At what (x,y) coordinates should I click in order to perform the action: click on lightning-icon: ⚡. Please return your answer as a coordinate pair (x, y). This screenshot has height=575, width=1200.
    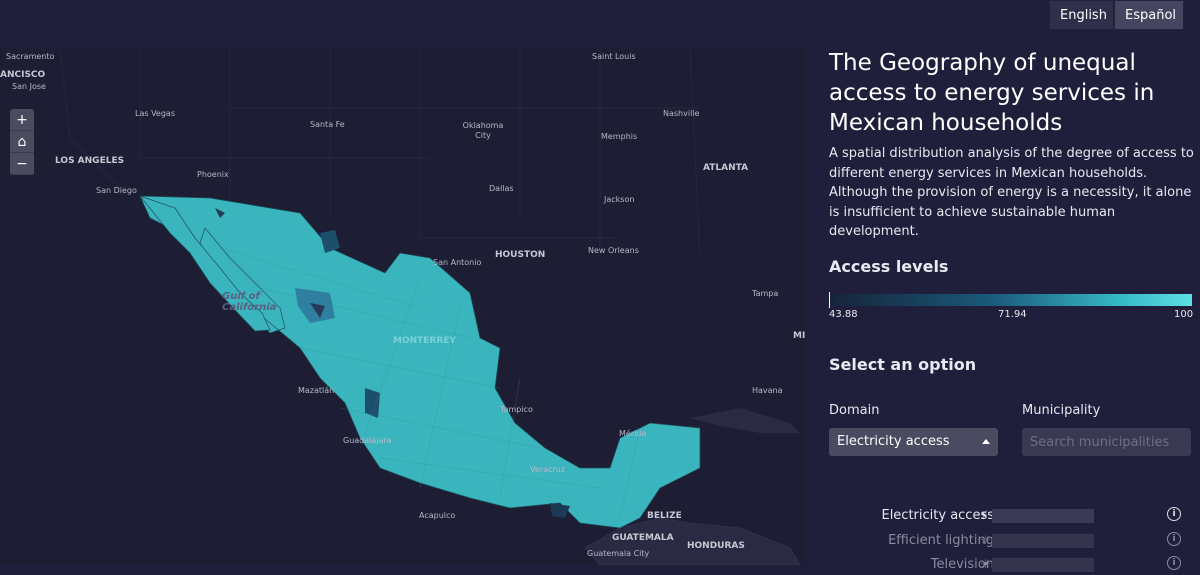
    Looking at the image, I should click on (984, 515).